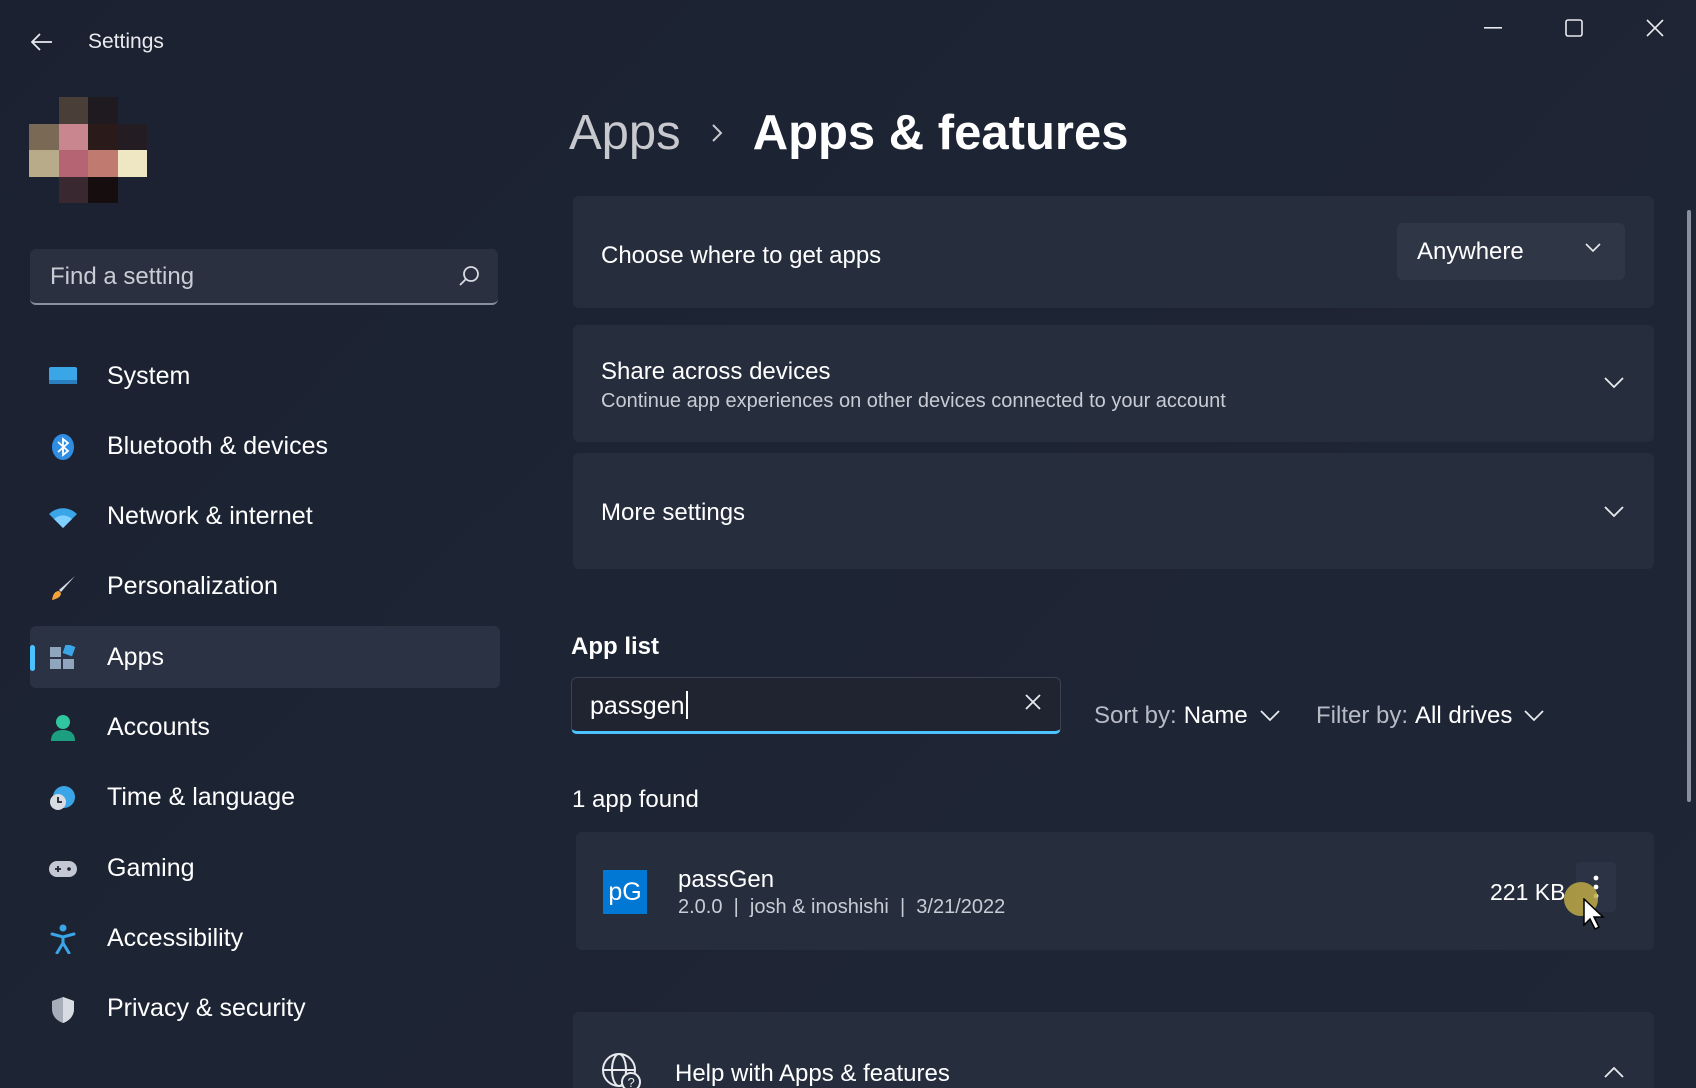  Describe the element at coordinates (250, 277) in the screenshot. I see `search-input` at that location.